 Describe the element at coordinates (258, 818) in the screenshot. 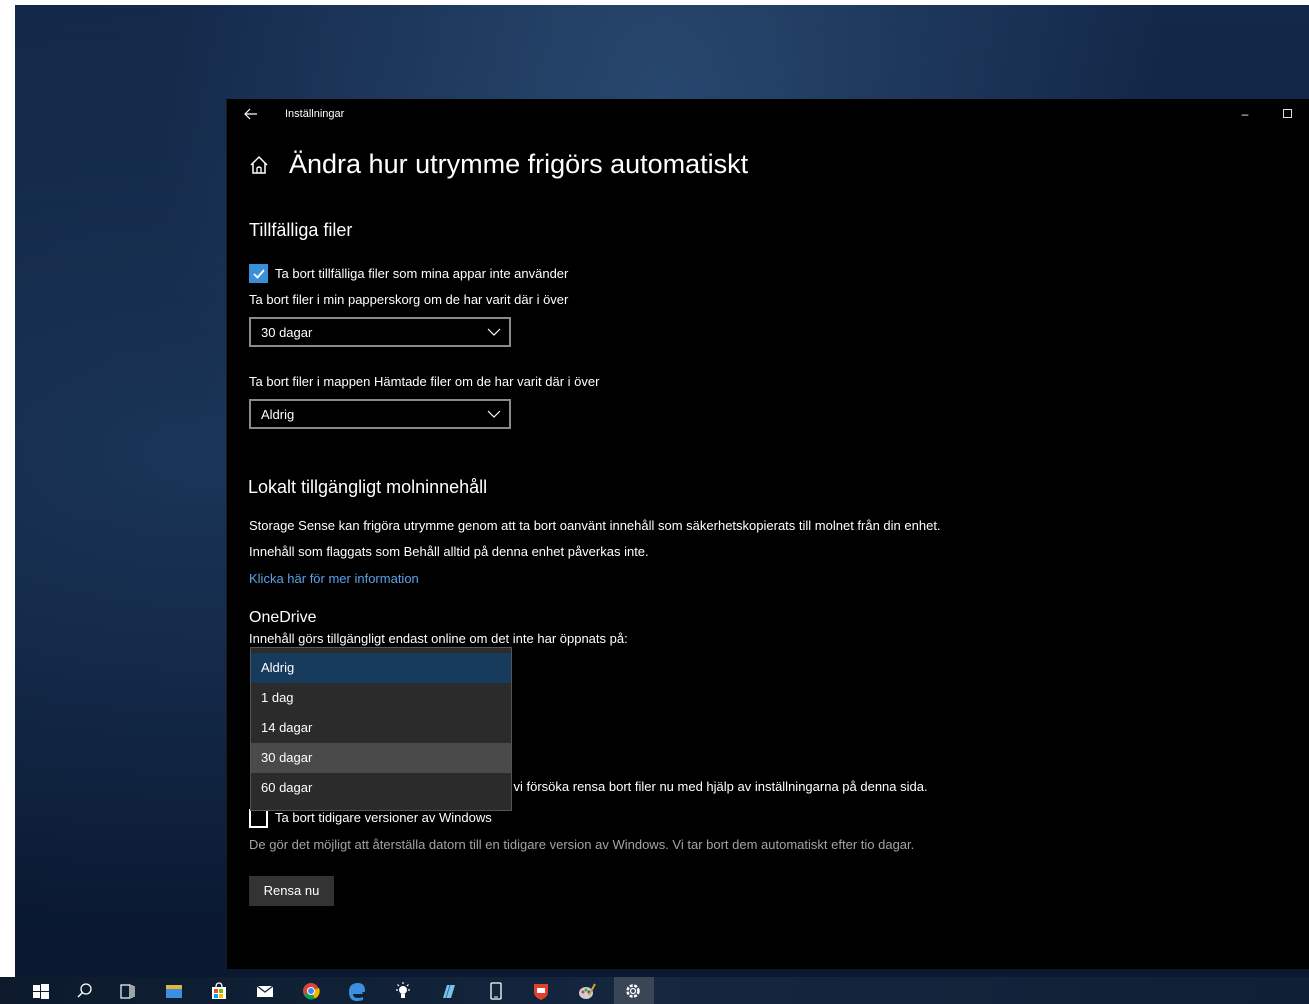

I see `previous-windows-checkbox` at that location.